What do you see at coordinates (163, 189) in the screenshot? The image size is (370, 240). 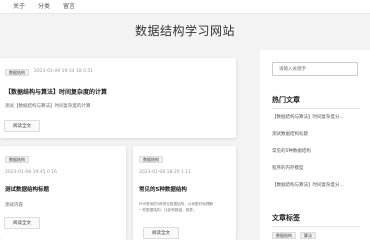 I see `post-title: 常见的5种数据结构` at bounding box center [163, 189].